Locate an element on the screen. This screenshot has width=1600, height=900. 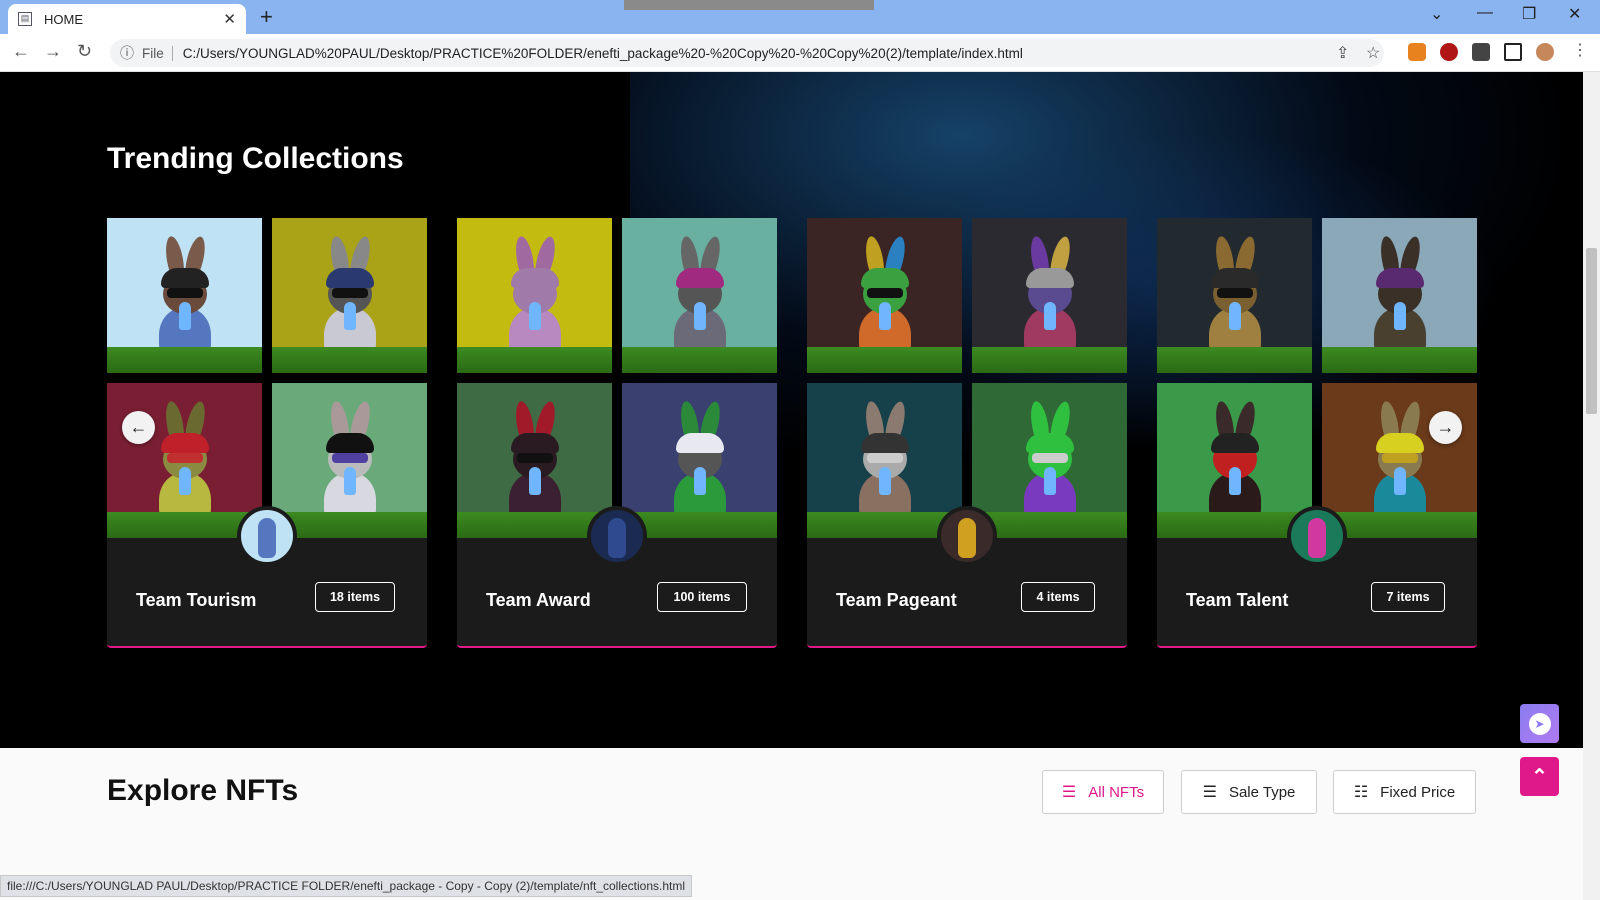
info-icon: ⓘ is located at coordinates (127, 53).